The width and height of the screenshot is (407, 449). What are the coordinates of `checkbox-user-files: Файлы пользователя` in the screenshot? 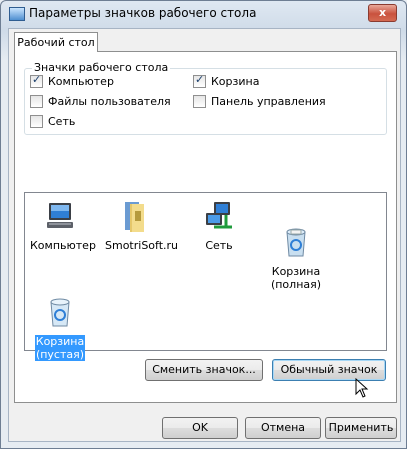 It's located at (100, 101).